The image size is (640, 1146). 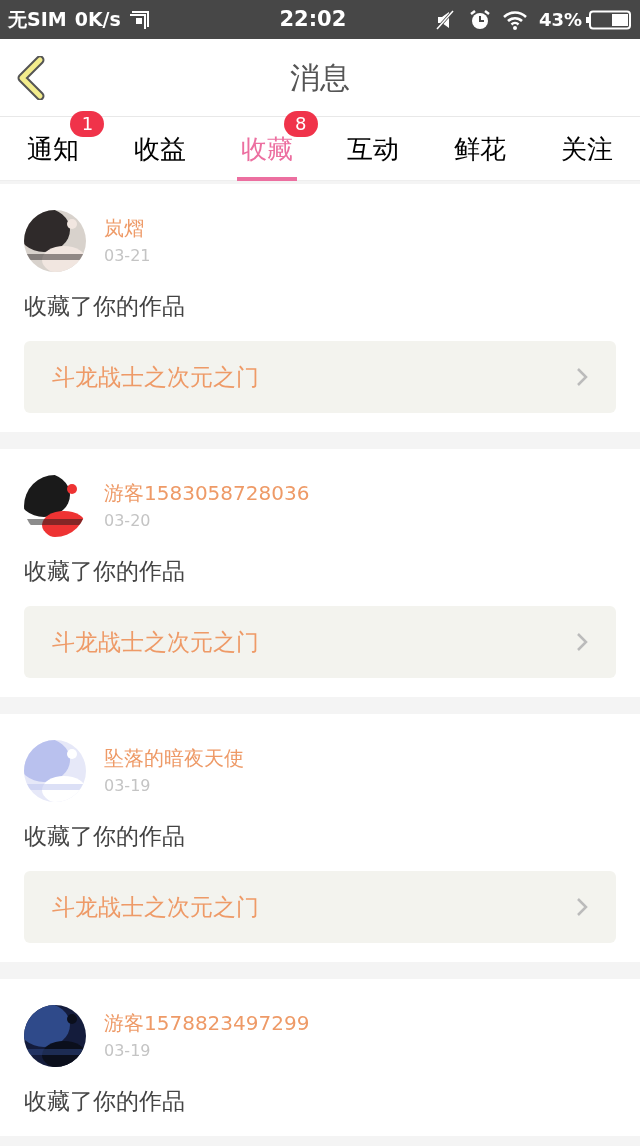 I want to click on user-name: 岚熠, so click(x=127, y=228).